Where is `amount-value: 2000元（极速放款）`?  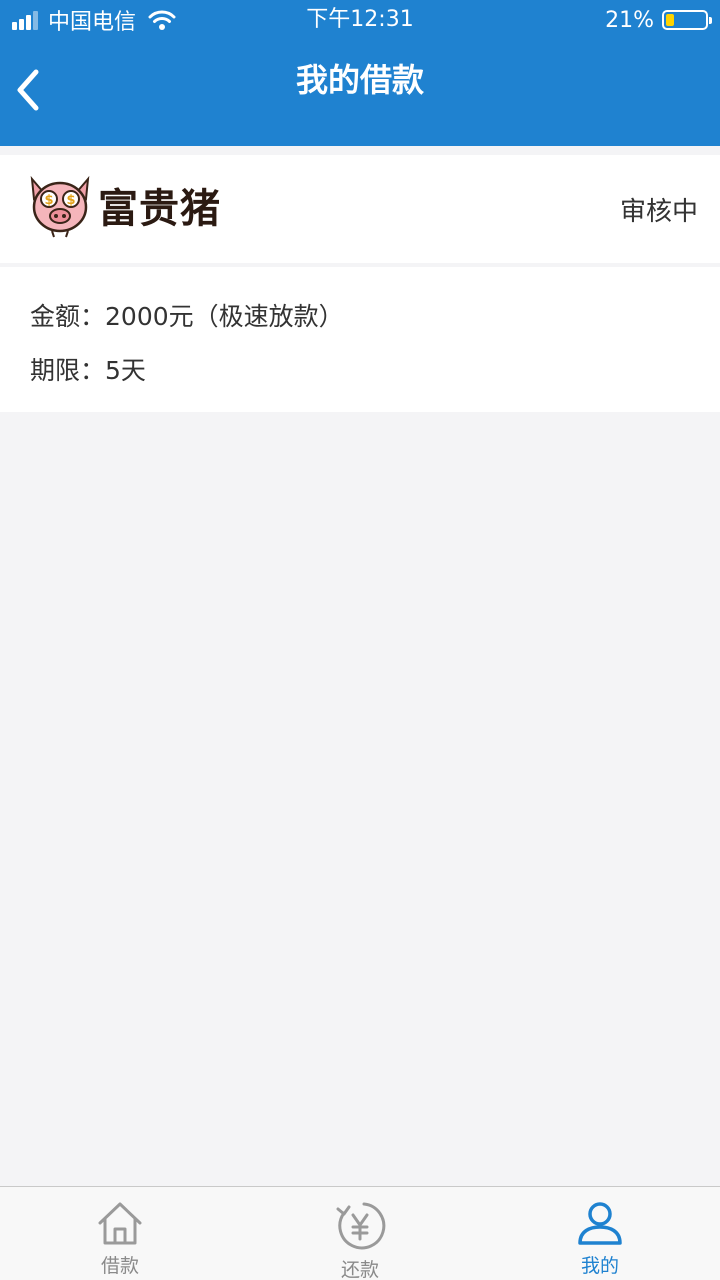
amount-value: 2000元（极速放款） is located at coordinates (224, 316).